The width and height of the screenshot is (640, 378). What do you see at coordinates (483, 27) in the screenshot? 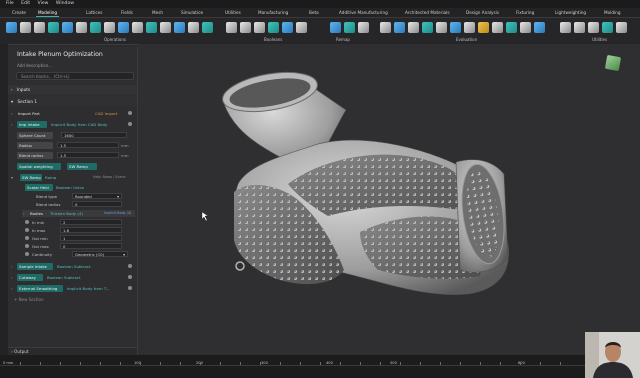
I see `warning-icon` at bounding box center [483, 27].